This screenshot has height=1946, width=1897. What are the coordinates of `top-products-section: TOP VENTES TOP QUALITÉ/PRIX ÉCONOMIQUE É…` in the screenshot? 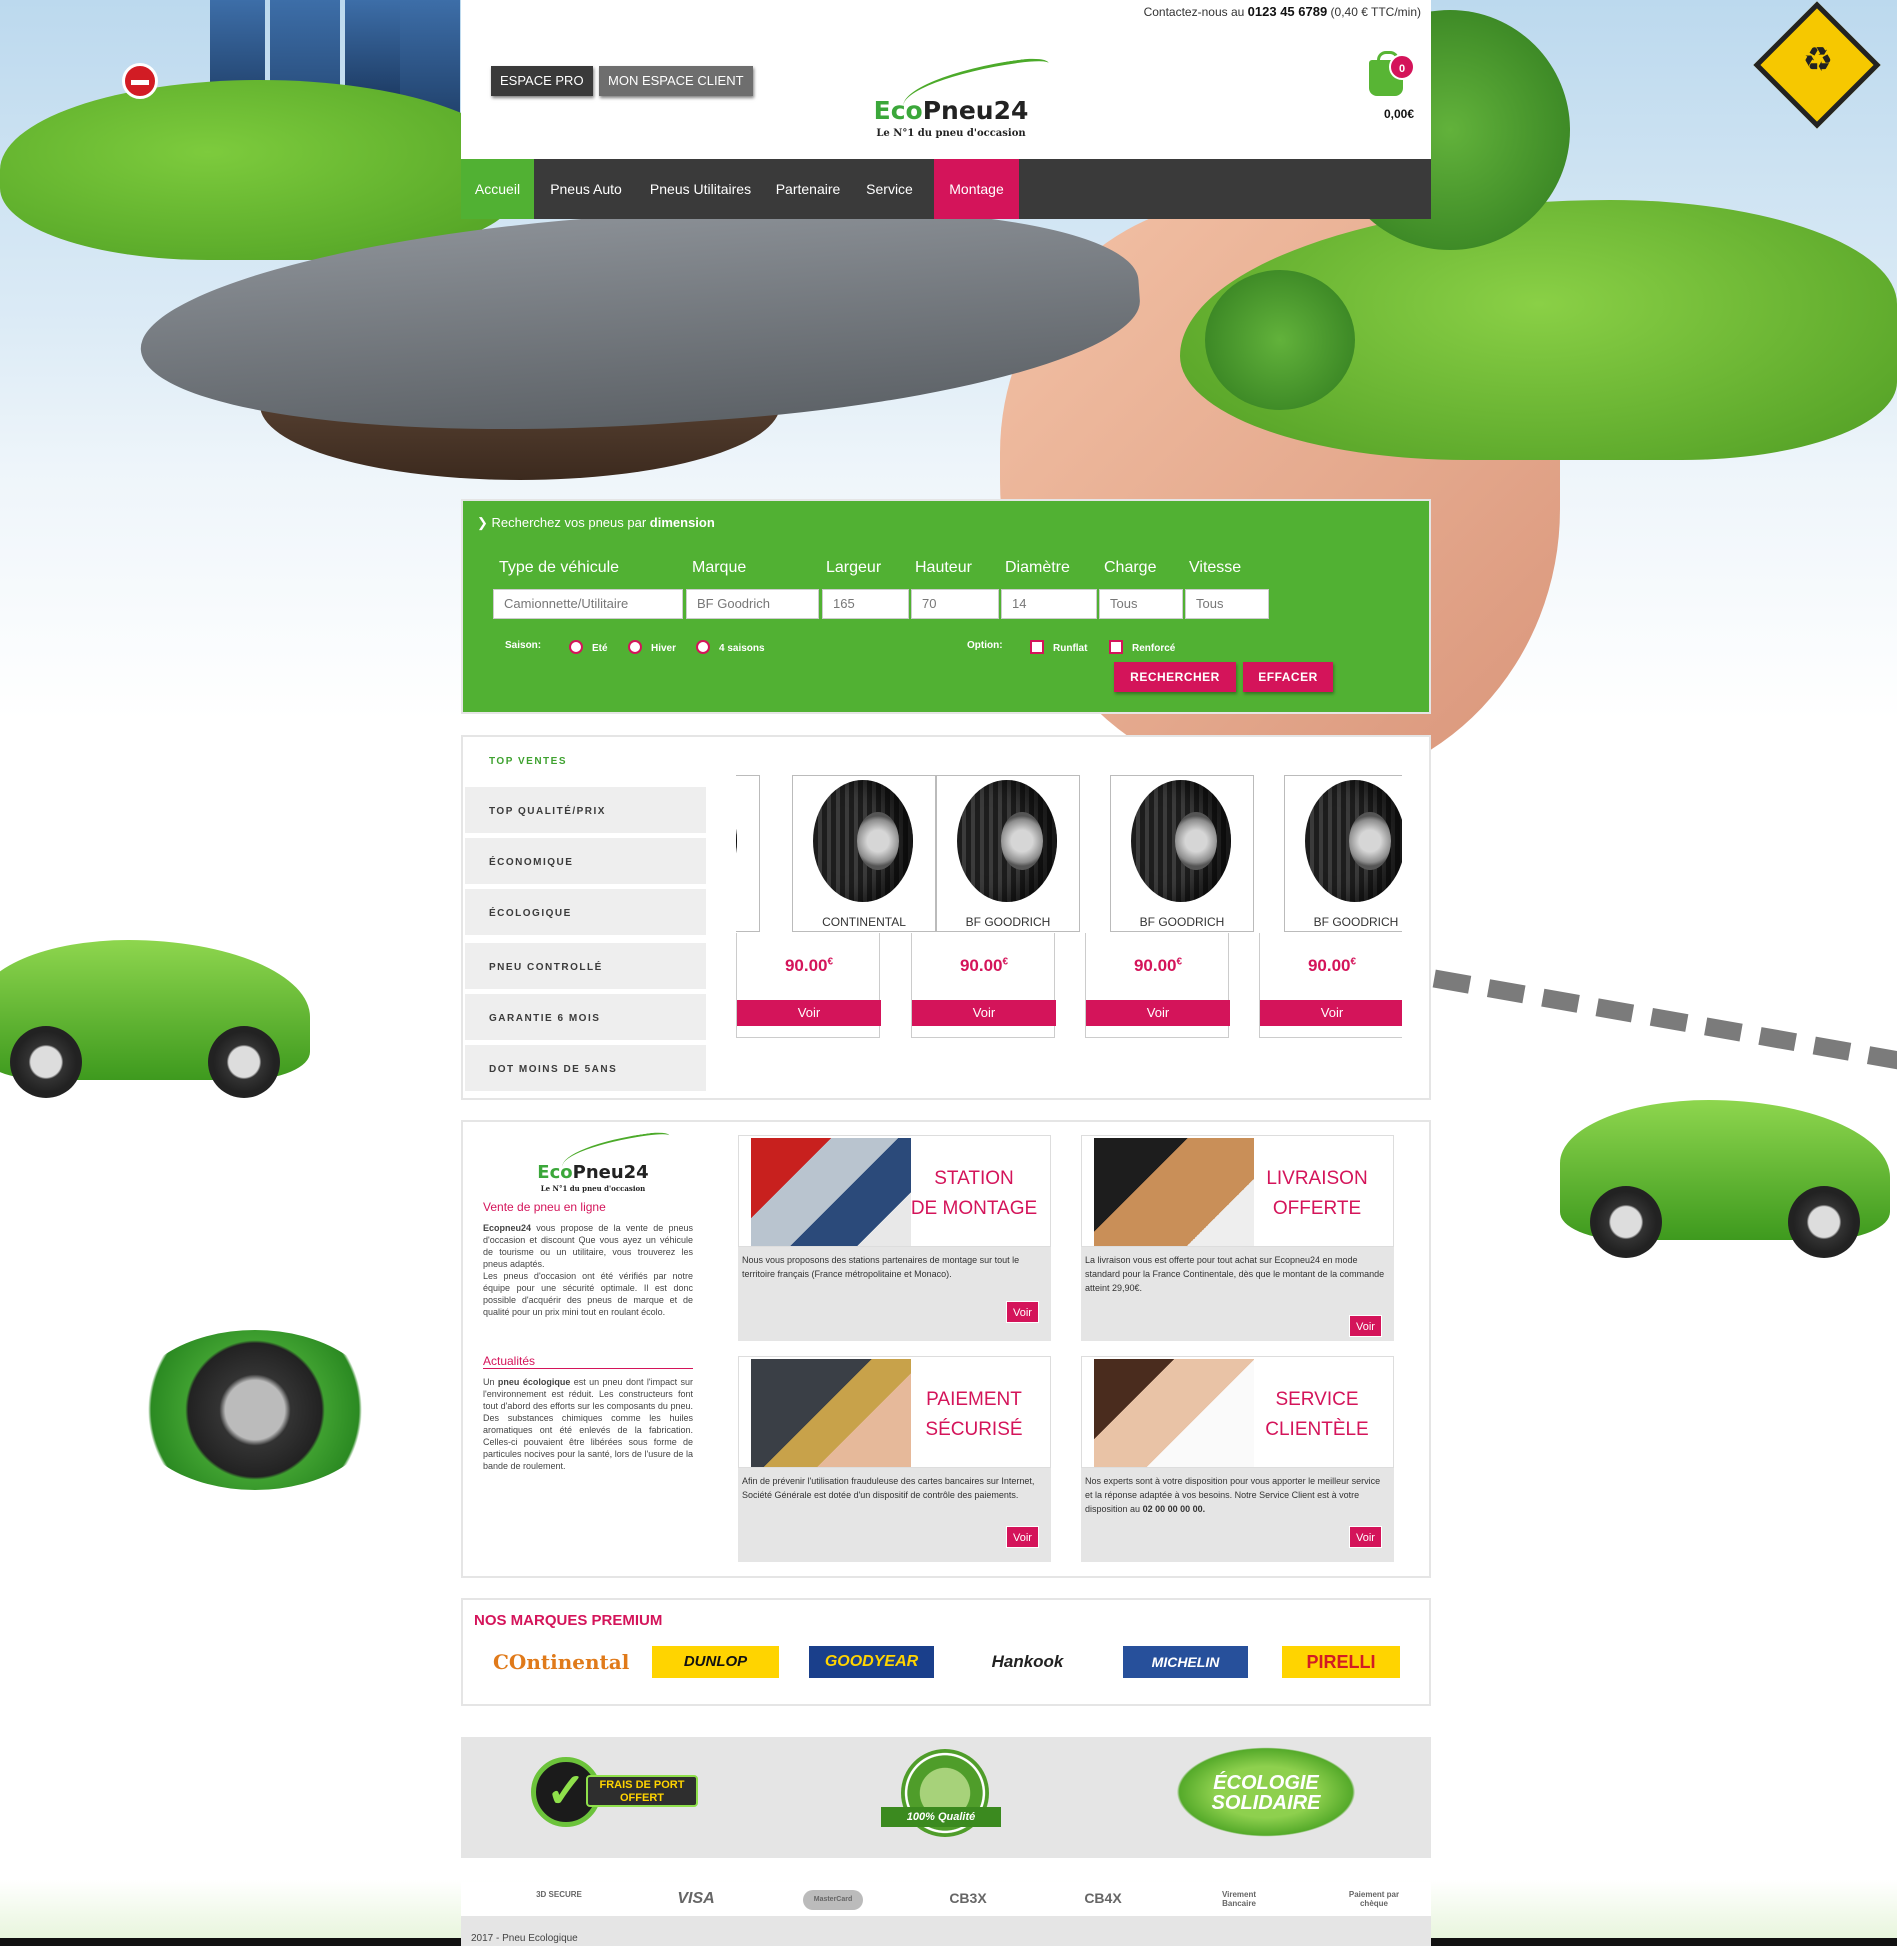 It's located at (946, 917).